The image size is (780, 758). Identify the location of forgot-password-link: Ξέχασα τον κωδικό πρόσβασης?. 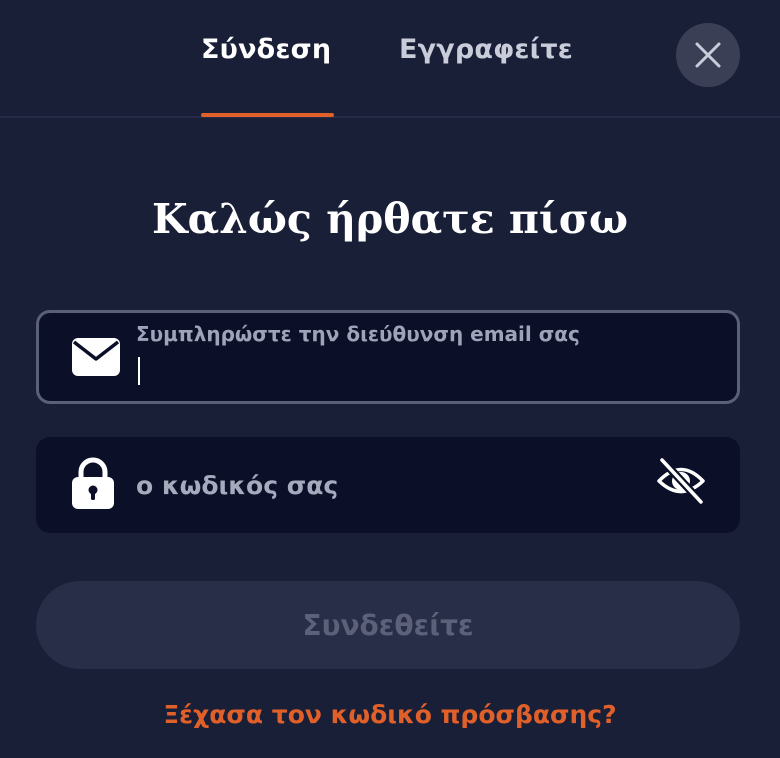
(390, 714).